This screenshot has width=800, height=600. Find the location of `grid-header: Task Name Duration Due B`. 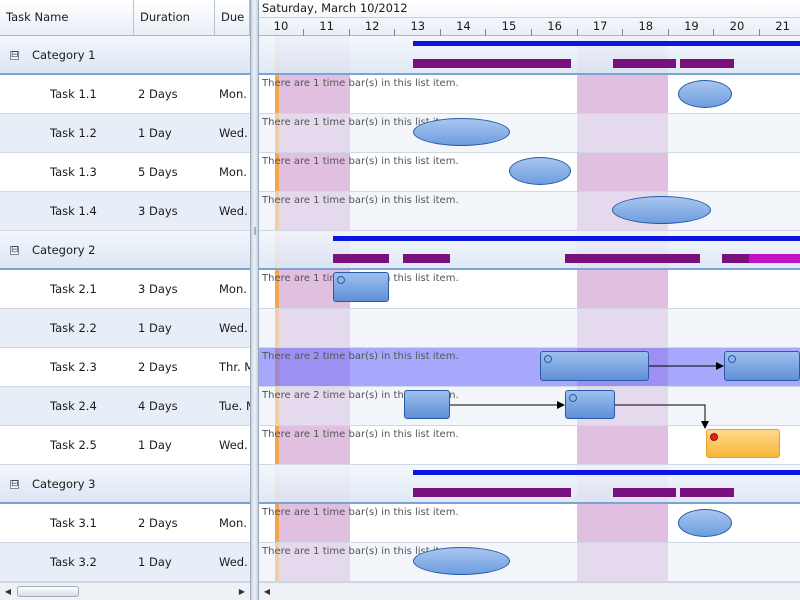

grid-header: Task Name Duration Due B is located at coordinates (125, 18).